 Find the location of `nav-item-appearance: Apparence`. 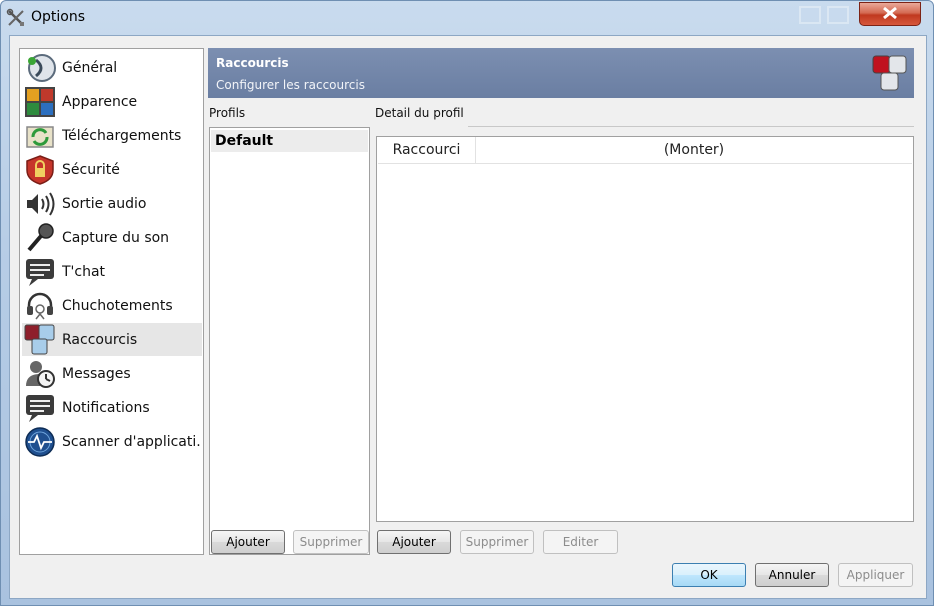

nav-item-appearance: Apparence is located at coordinates (112, 101).